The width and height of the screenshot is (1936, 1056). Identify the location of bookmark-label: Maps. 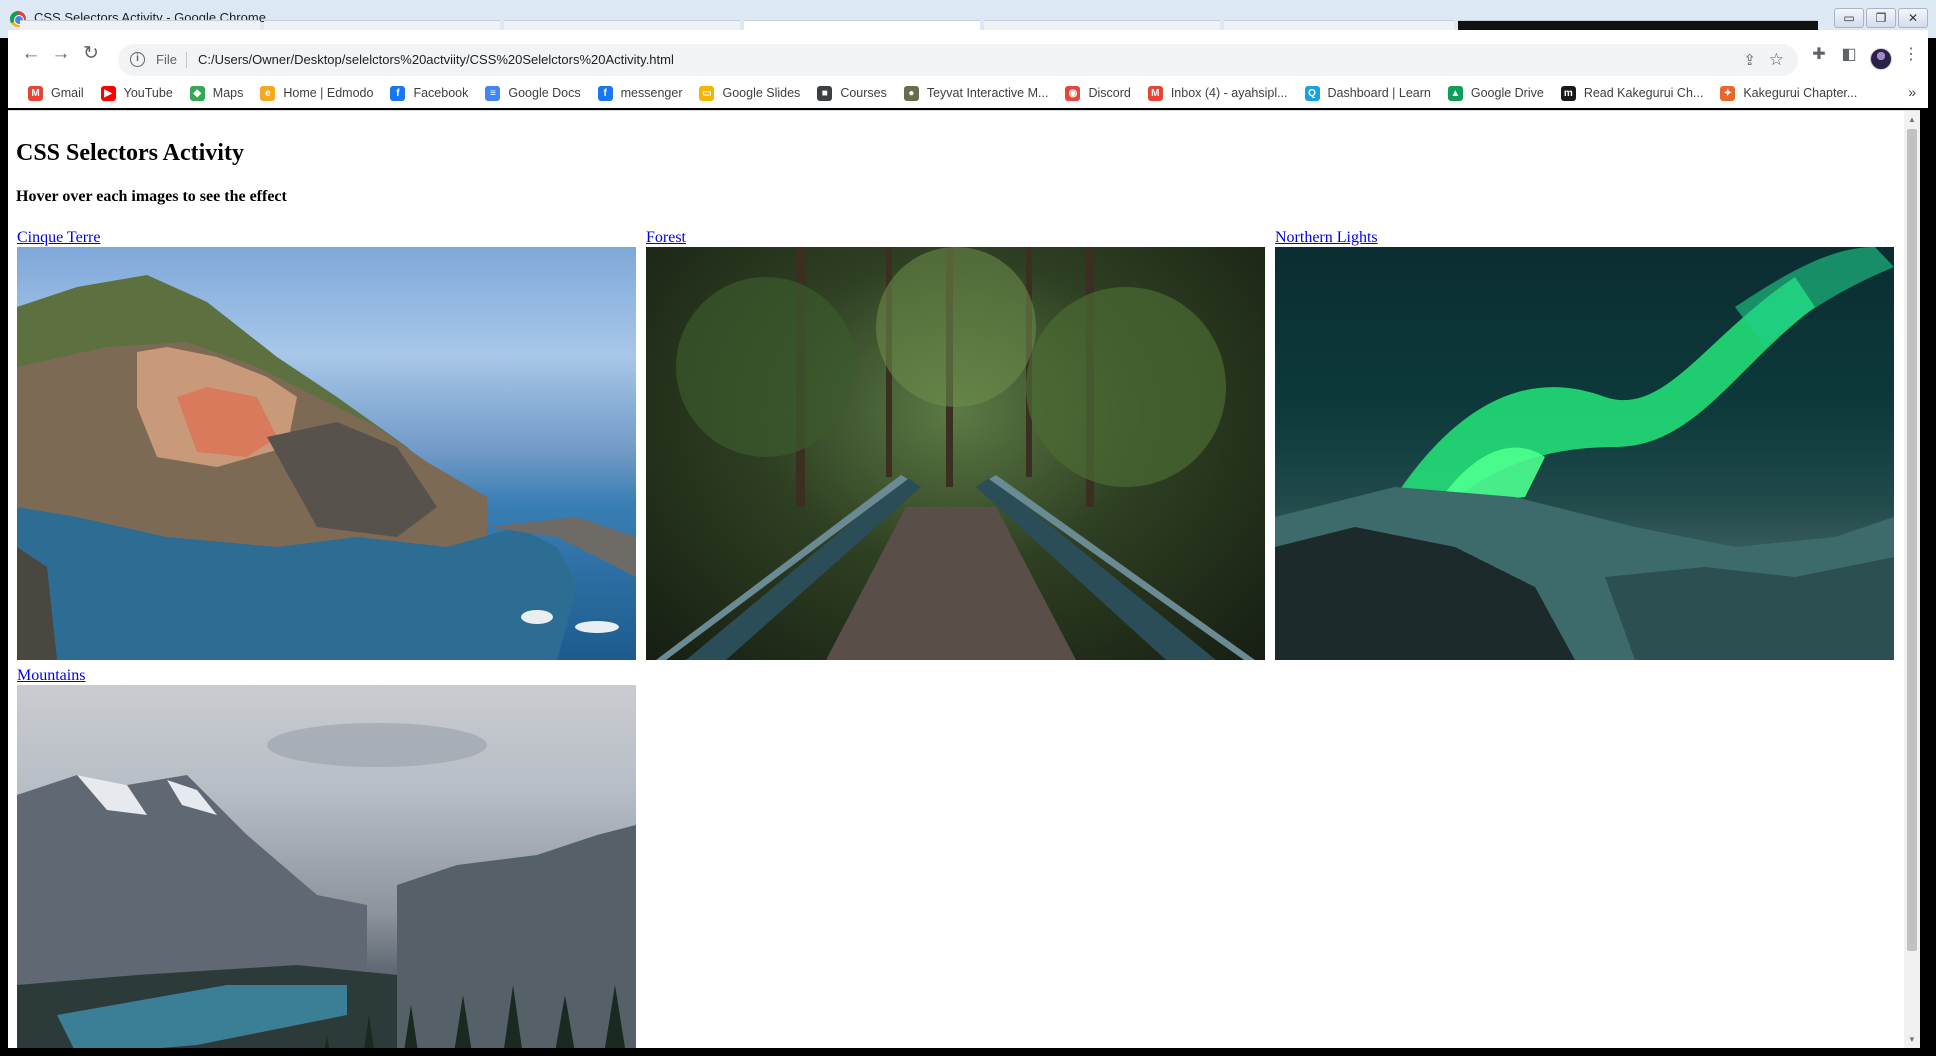
(228, 93).